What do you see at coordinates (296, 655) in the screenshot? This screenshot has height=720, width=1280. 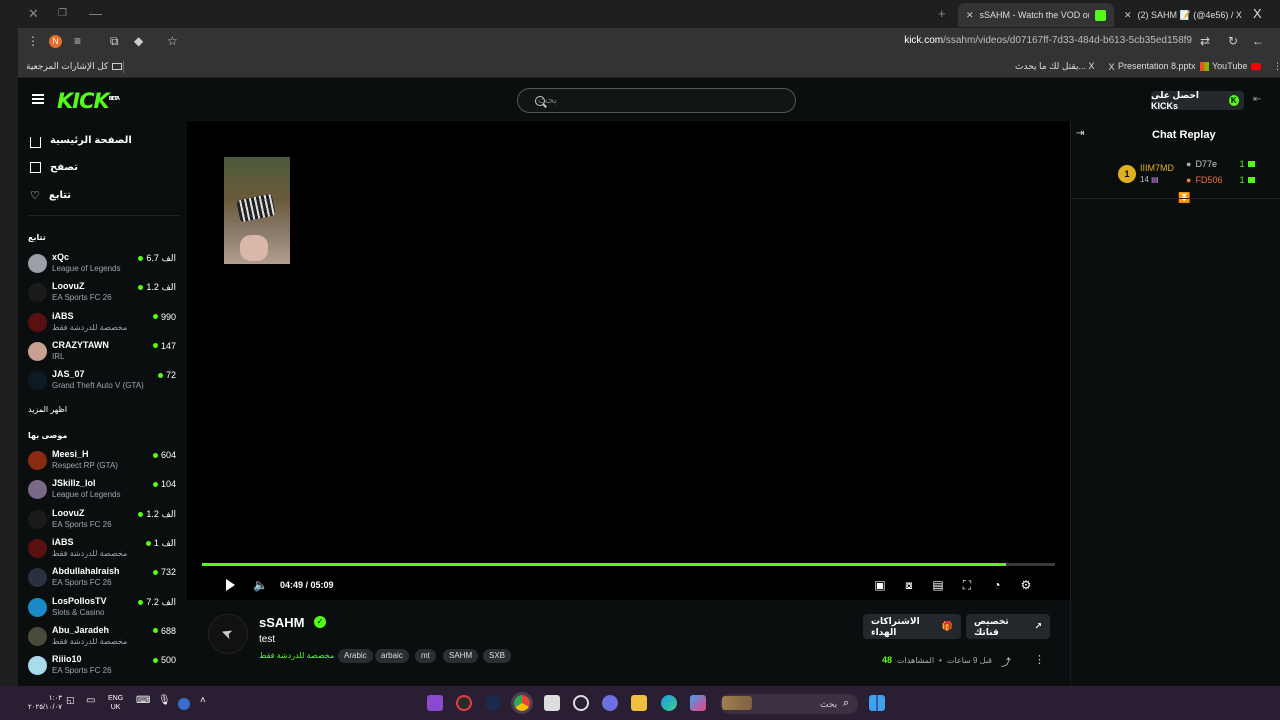 I see `vod-category: مخصصة للدردشة فقط` at bounding box center [296, 655].